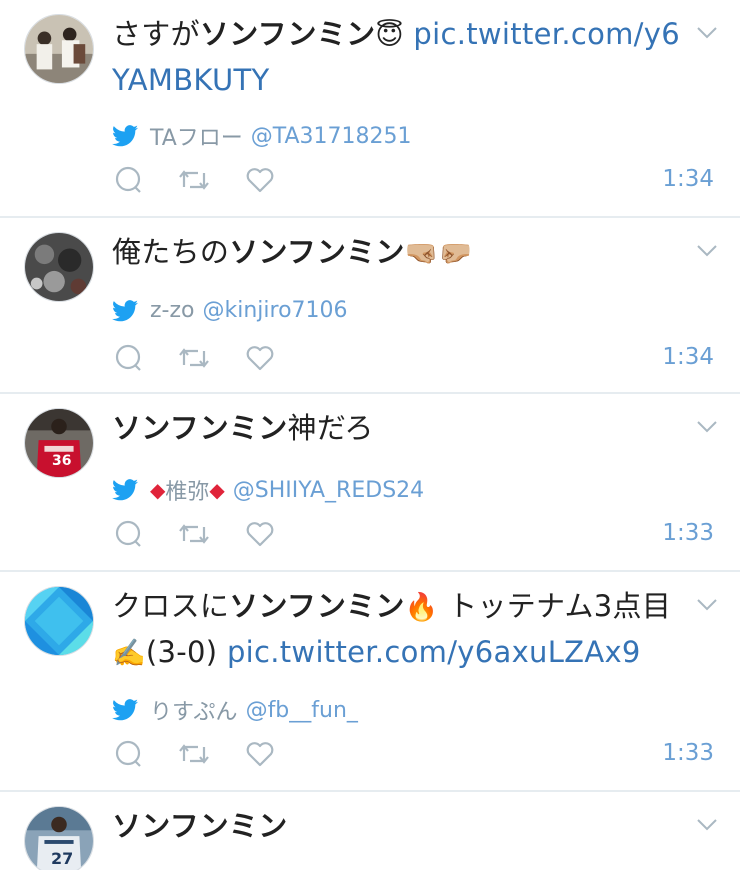  I want to click on tweet-text: ソンフンミン神だろ, so click(243, 428).